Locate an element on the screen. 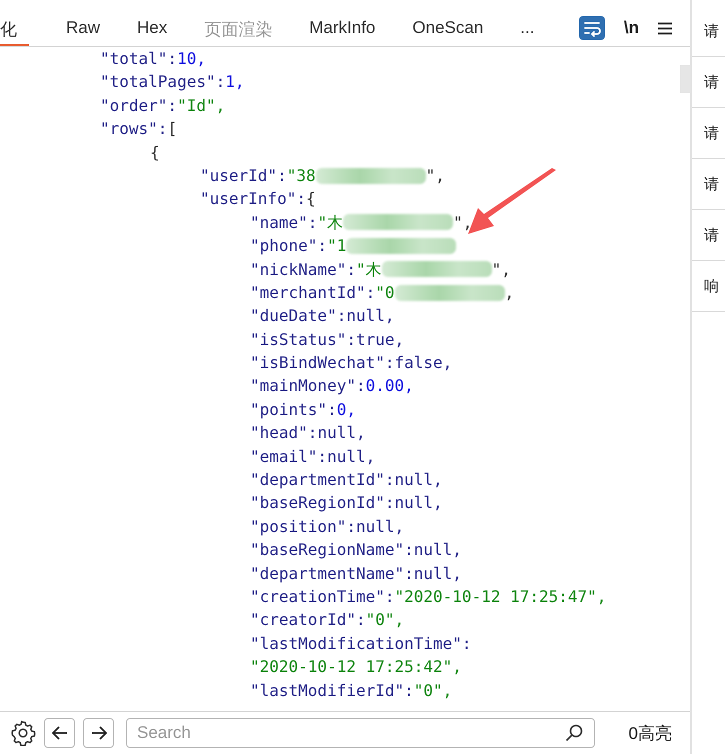  json-key: "baseRegionName": is located at coordinates (332, 550).